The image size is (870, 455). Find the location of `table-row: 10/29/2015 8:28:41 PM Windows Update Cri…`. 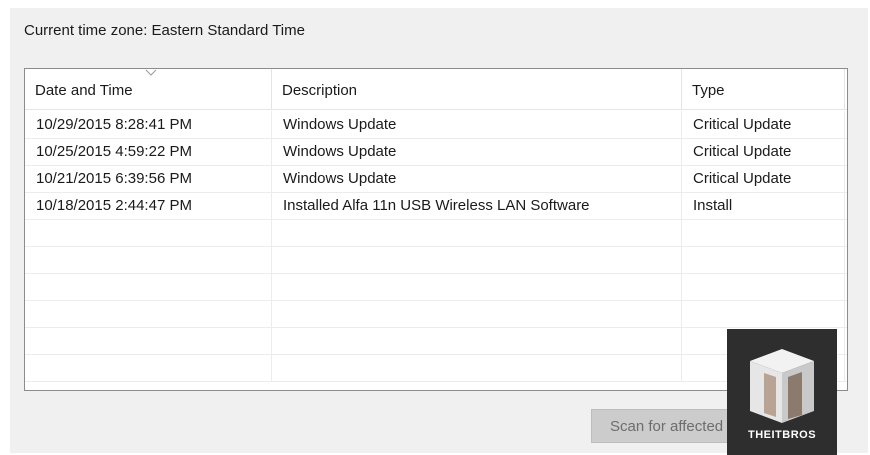

table-row: 10/29/2015 8:28:41 PM Windows Update Cri… is located at coordinates (436, 125).